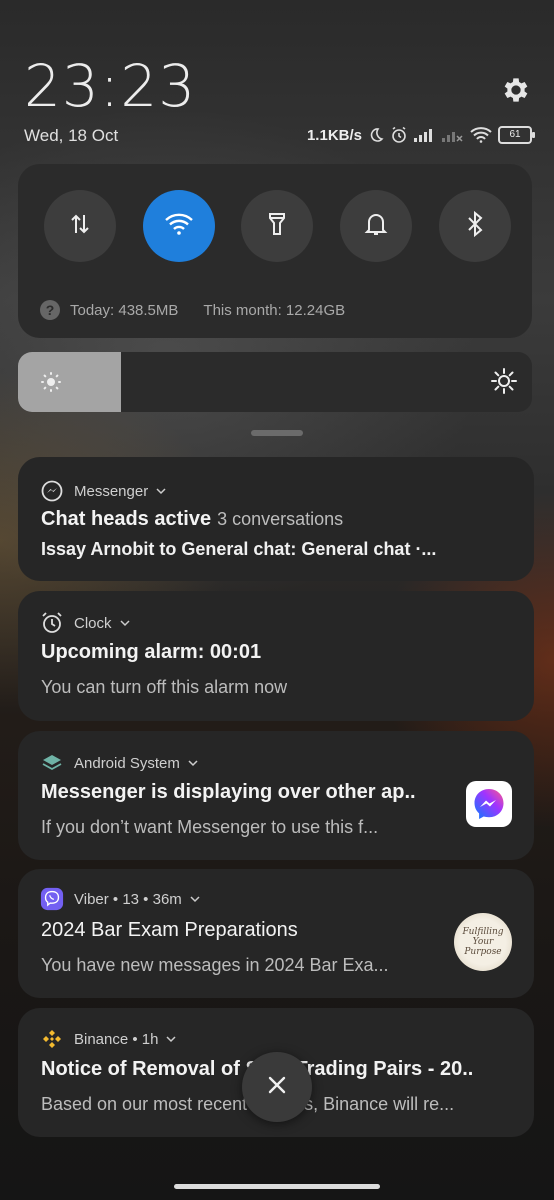 Image resolution: width=554 pixels, height=1200 pixels. What do you see at coordinates (110, 86) in the screenshot?
I see `clock-time: 23:23` at bounding box center [110, 86].